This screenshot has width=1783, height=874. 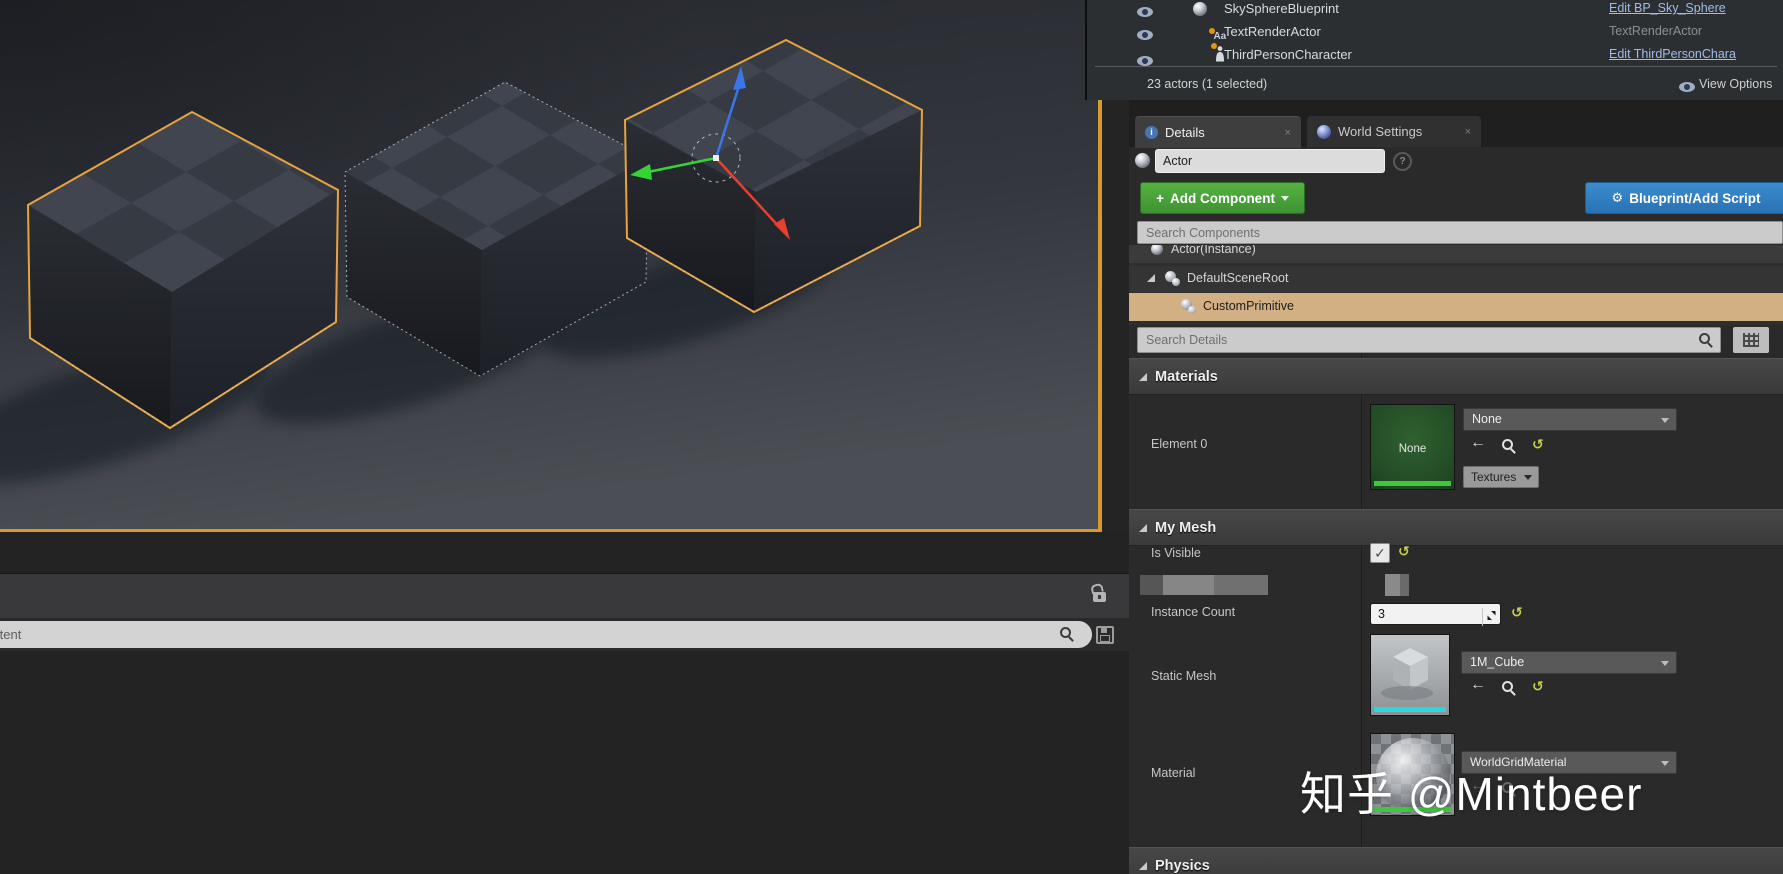 I want to click on blueprint-add-script-button: ⚙ Blueprint/Add Script, so click(x=1684, y=198).